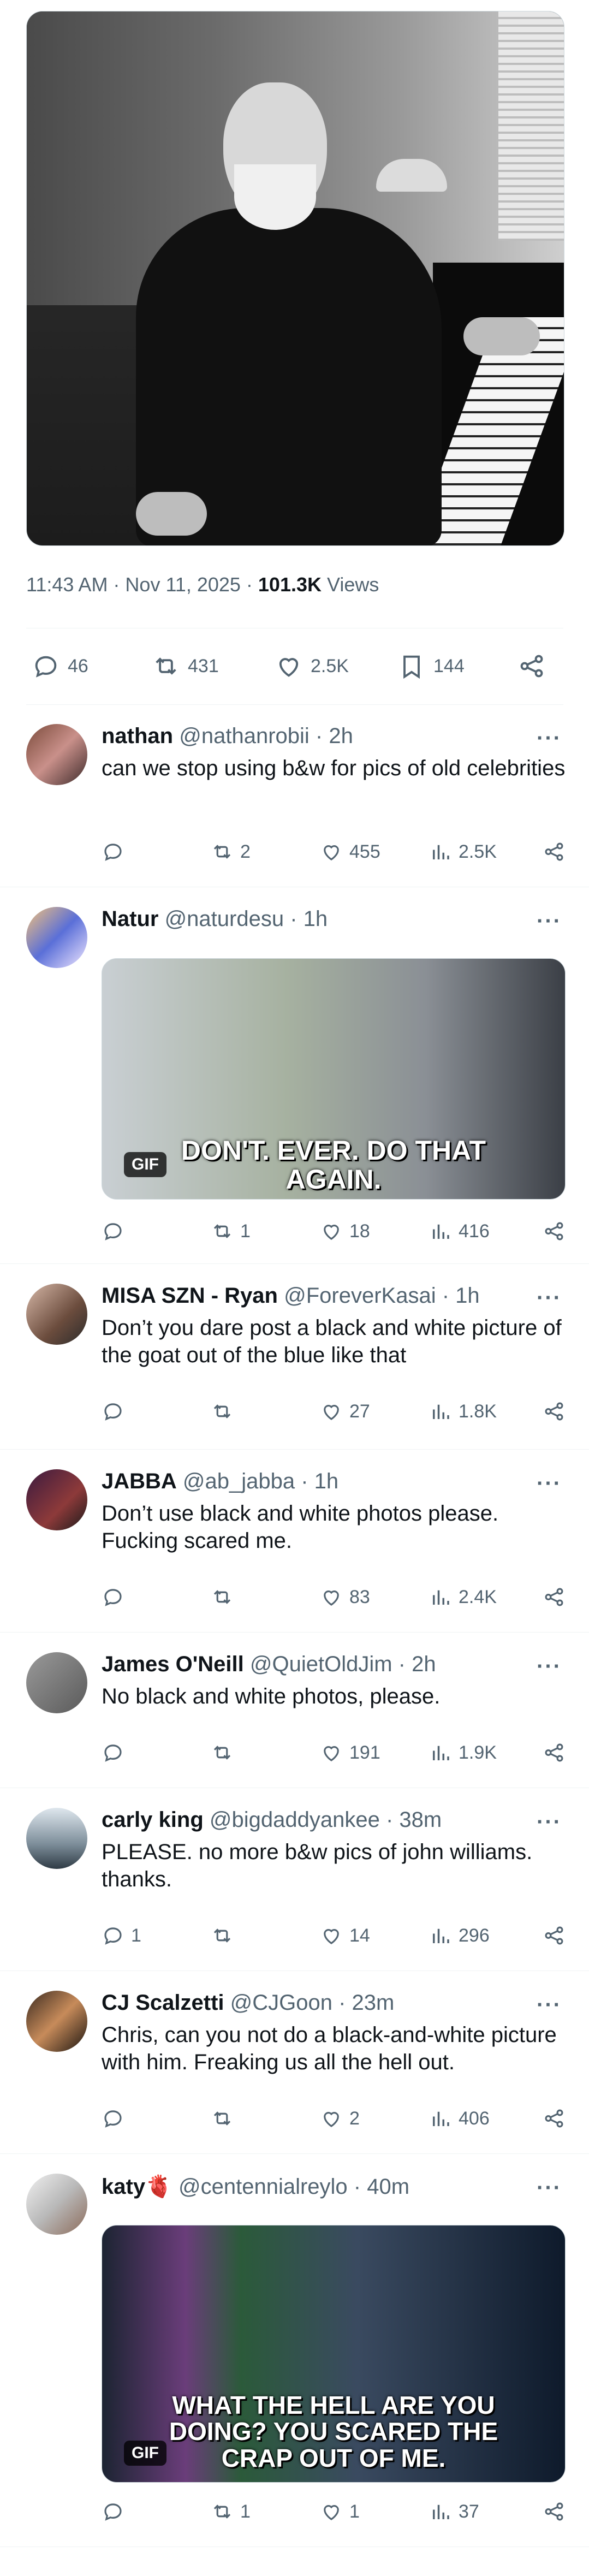 The image size is (589, 2576). Describe the element at coordinates (364, 851) in the screenshot. I see `like-count: 455` at that location.